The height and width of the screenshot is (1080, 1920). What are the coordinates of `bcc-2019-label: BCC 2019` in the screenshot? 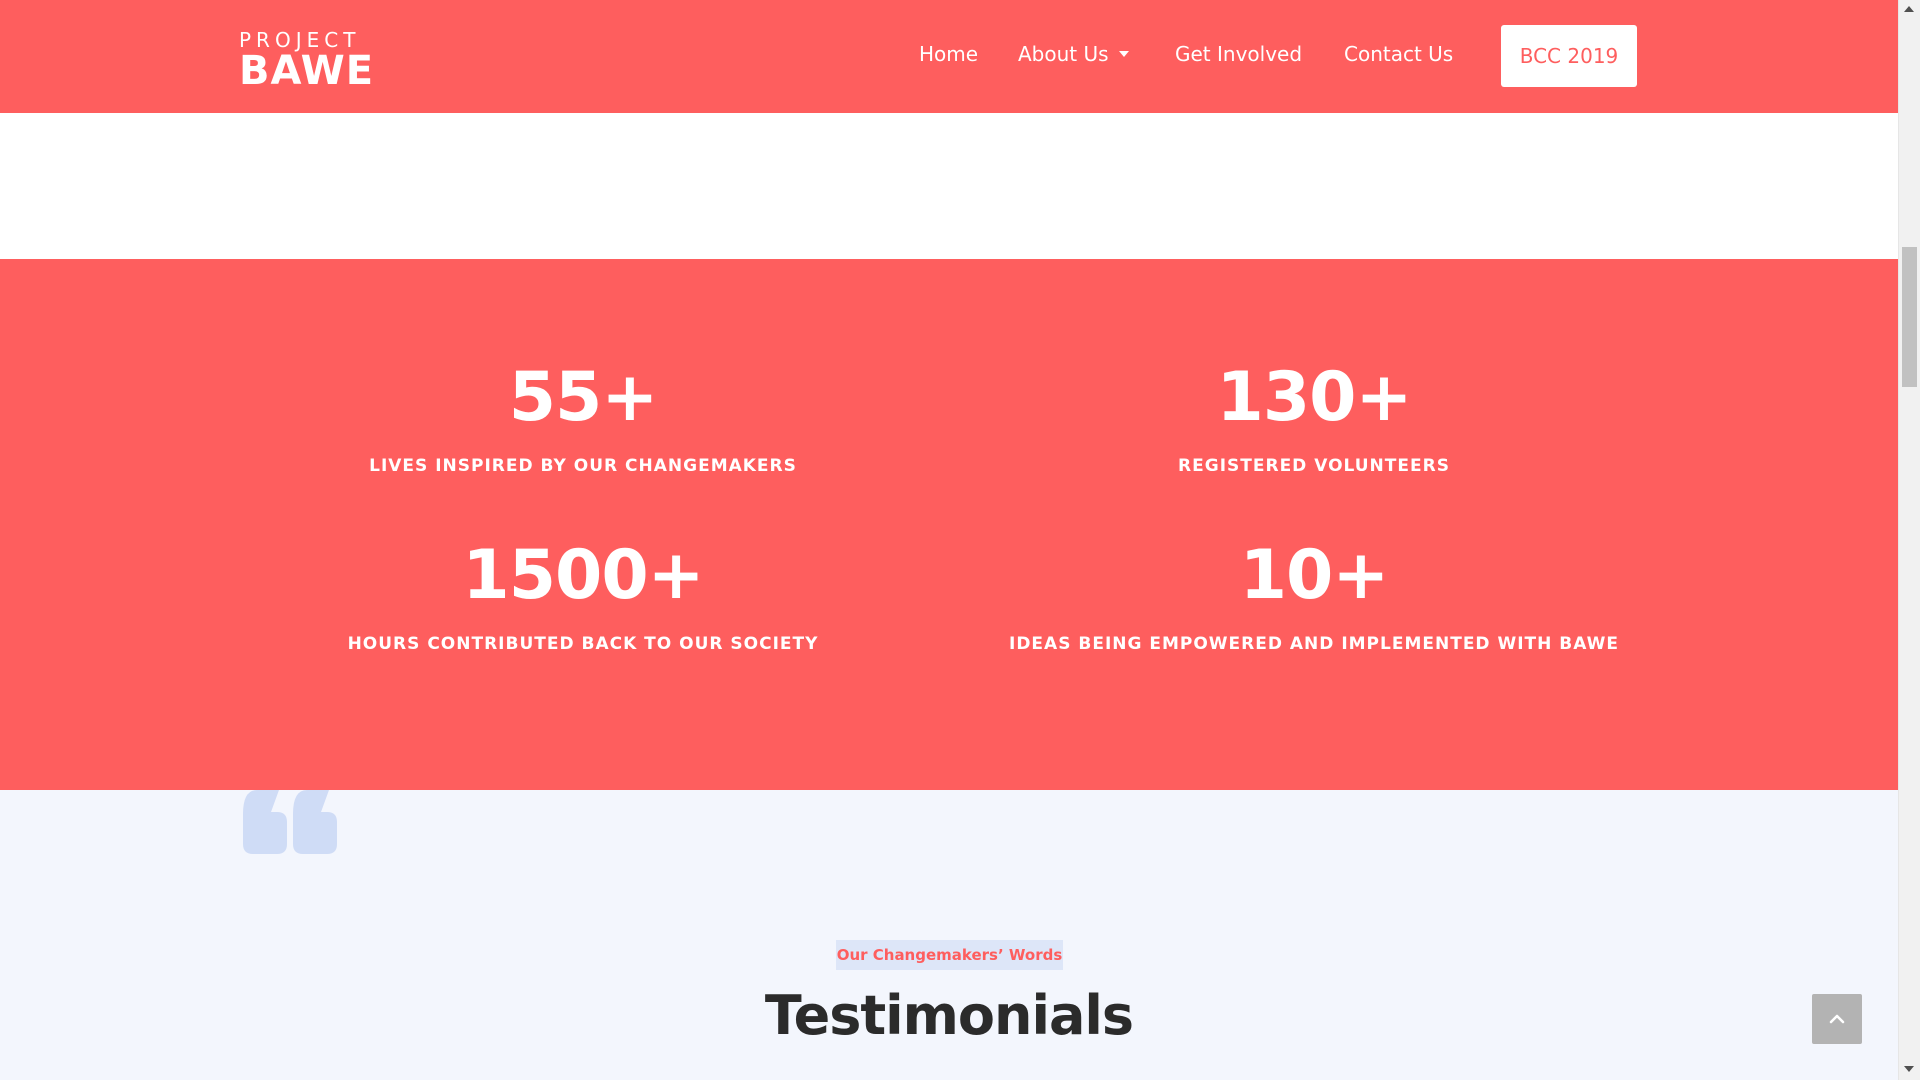 It's located at (1569, 56).